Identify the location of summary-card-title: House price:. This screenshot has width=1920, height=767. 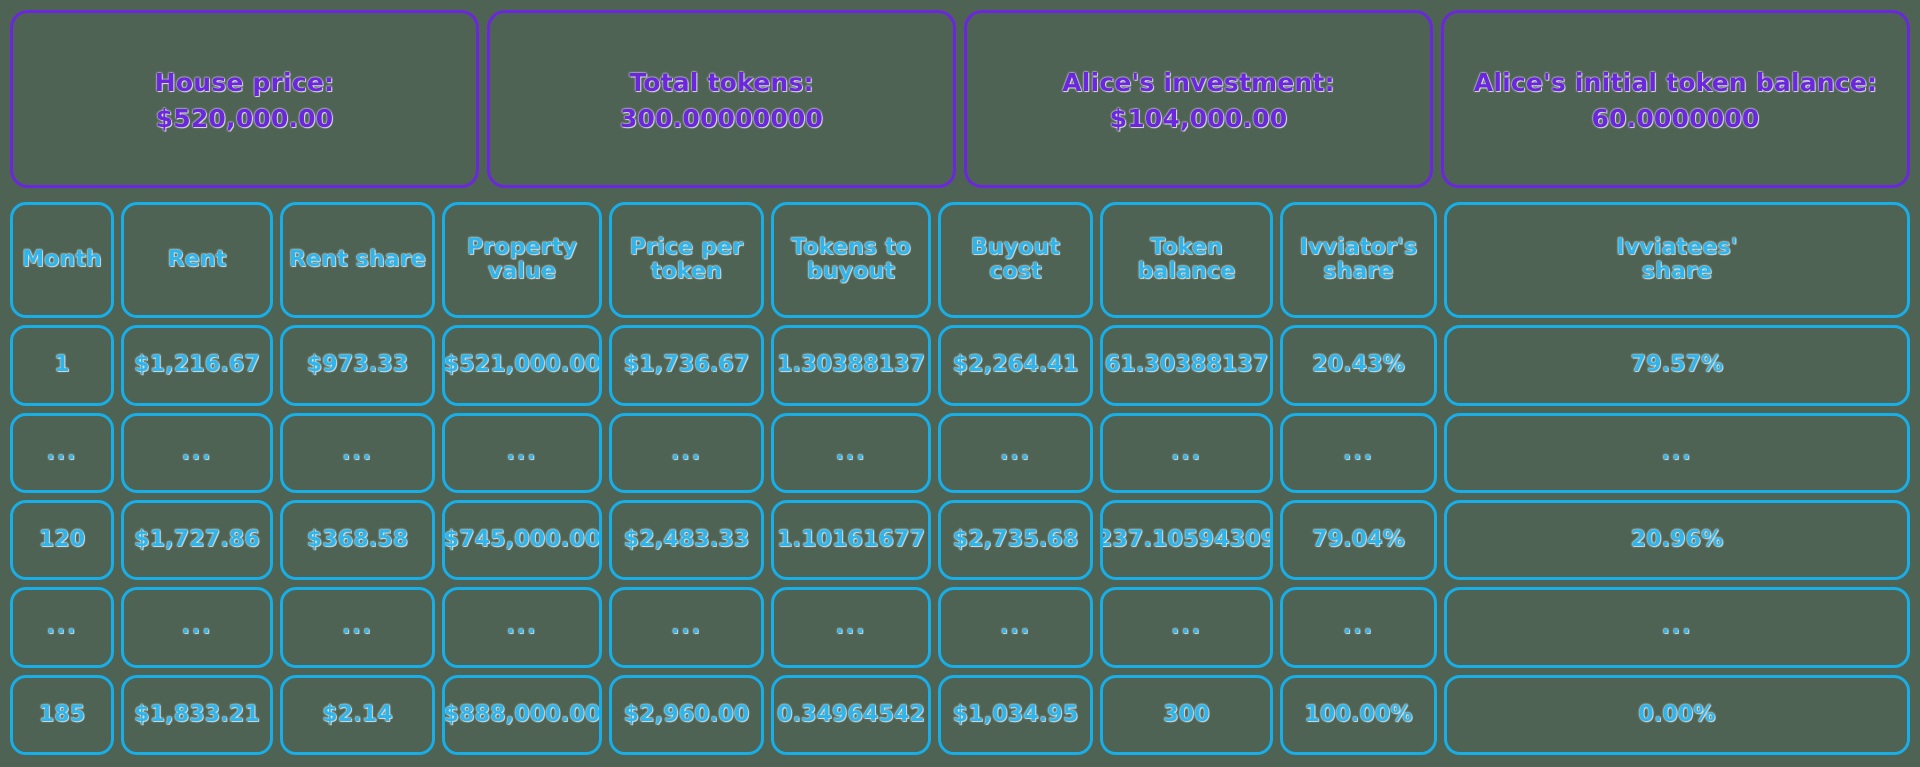
(244, 83).